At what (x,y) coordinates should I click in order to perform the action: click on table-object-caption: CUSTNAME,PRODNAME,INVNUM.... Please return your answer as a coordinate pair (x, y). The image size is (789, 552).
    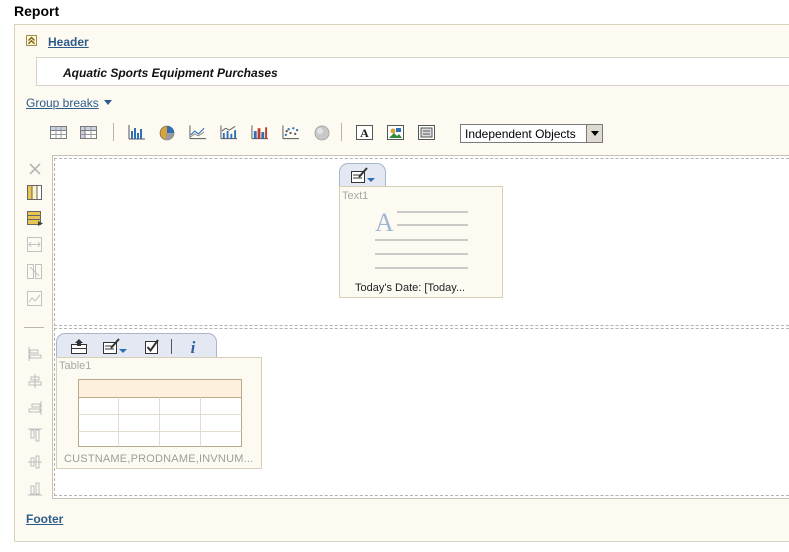
    Looking at the image, I should click on (159, 459).